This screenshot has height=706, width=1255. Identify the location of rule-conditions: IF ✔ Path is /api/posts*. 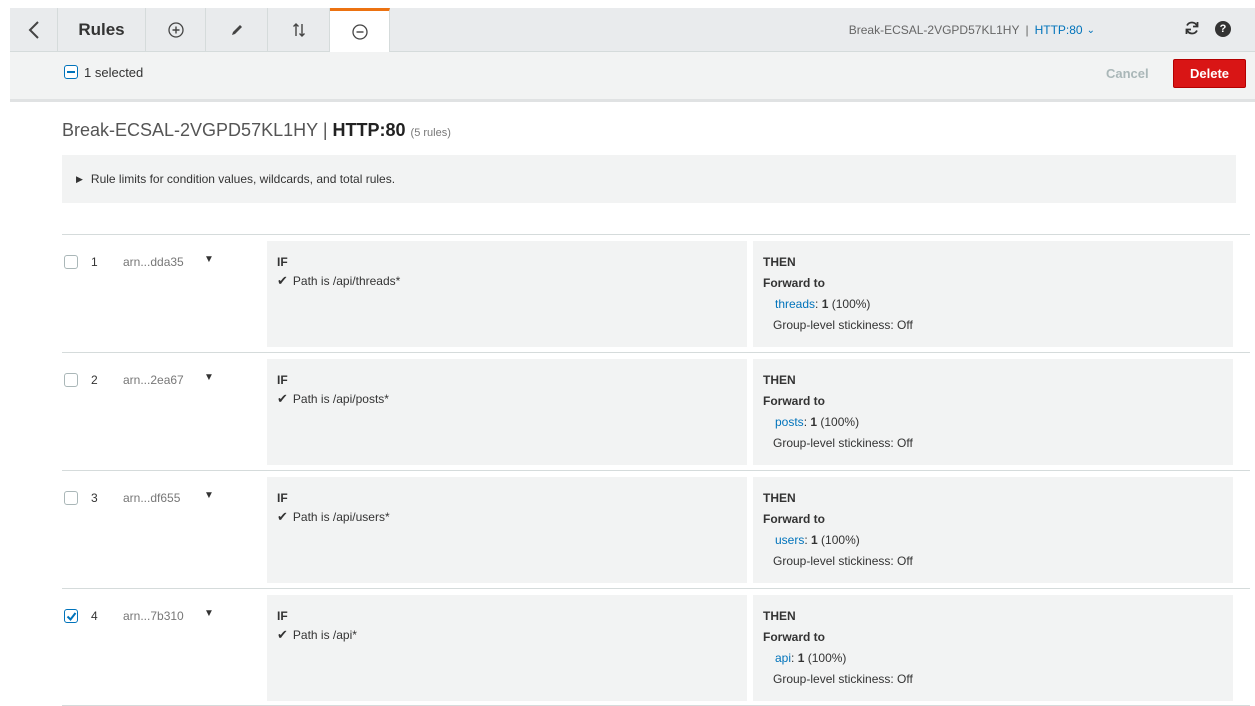
(507, 412).